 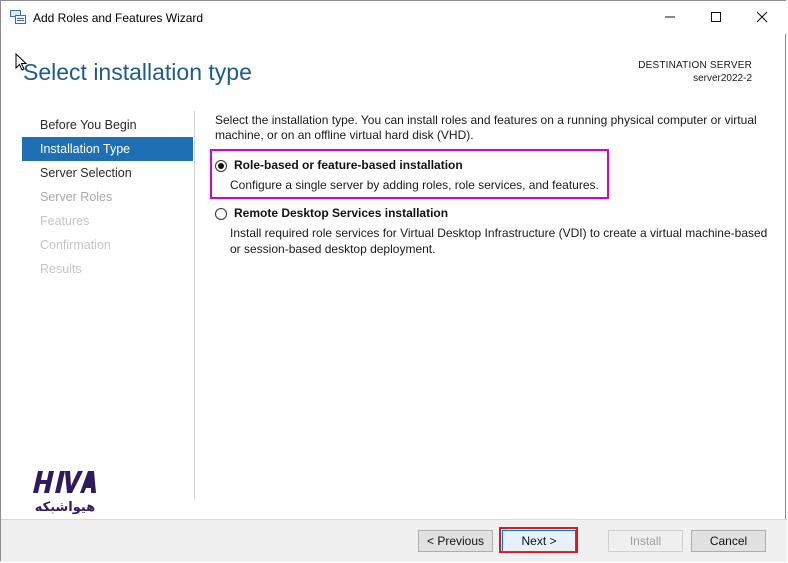 What do you see at coordinates (137, 72) in the screenshot?
I see `page-title: Select installation type` at bounding box center [137, 72].